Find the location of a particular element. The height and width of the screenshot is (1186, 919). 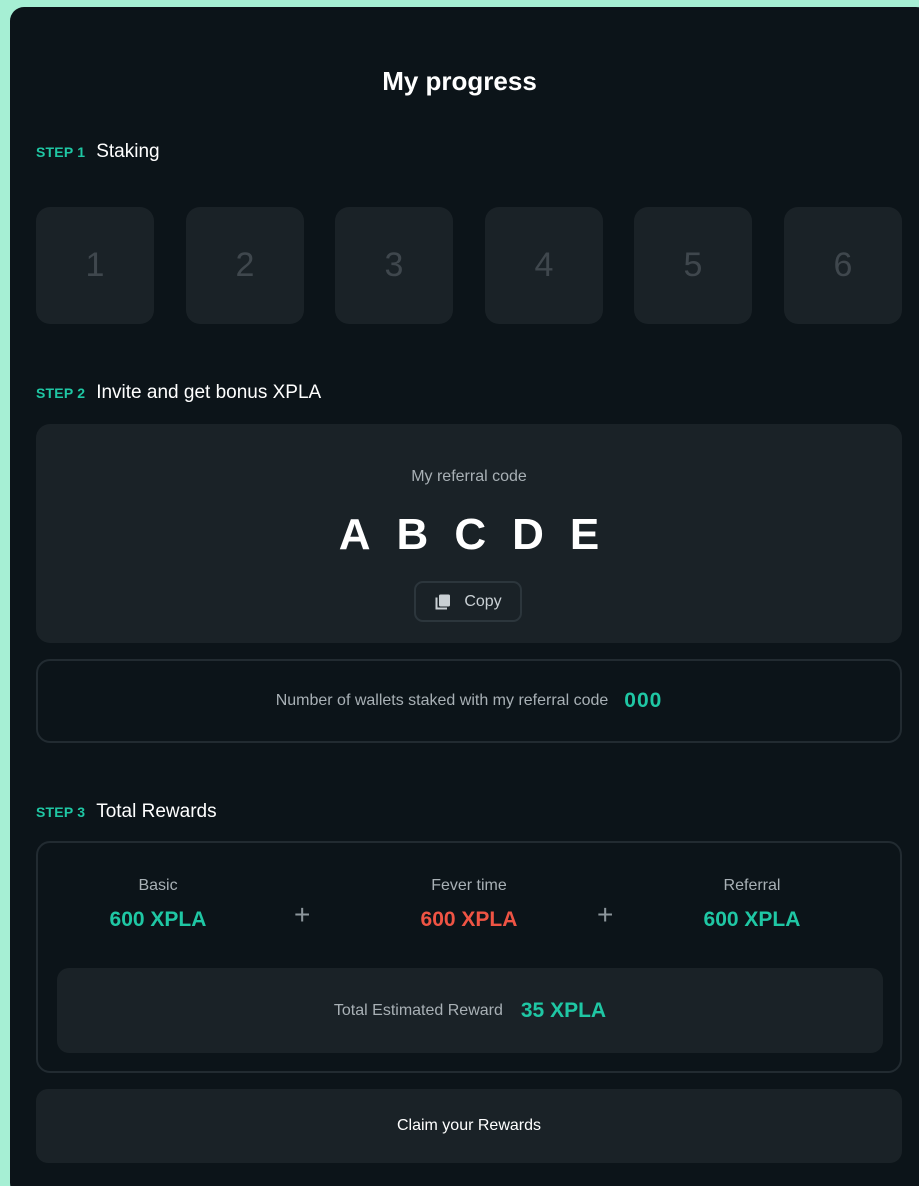

reward-fever-label: Fever time is located at coordinates (469, 885).